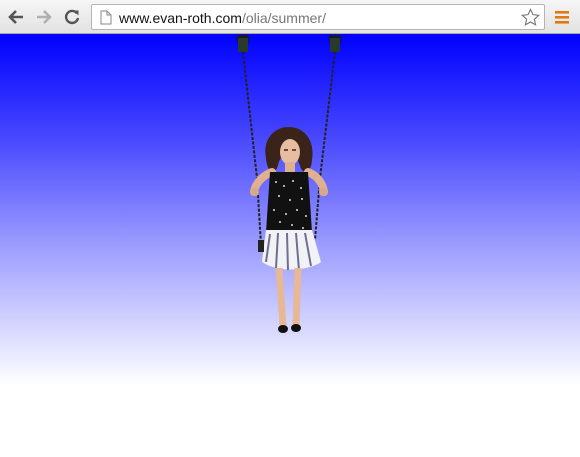 The width and height of the screenshot is (580, 457). Describe the element at coordinates (288, 297) in the screenshot. I see `legs` at that location.